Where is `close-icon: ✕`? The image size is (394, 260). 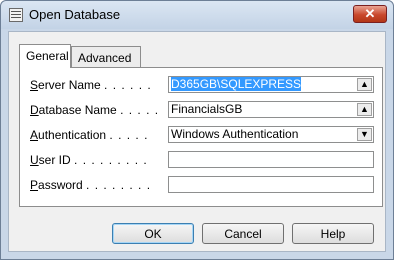 close-icon: ✕ is located at coordinates (370, 13).